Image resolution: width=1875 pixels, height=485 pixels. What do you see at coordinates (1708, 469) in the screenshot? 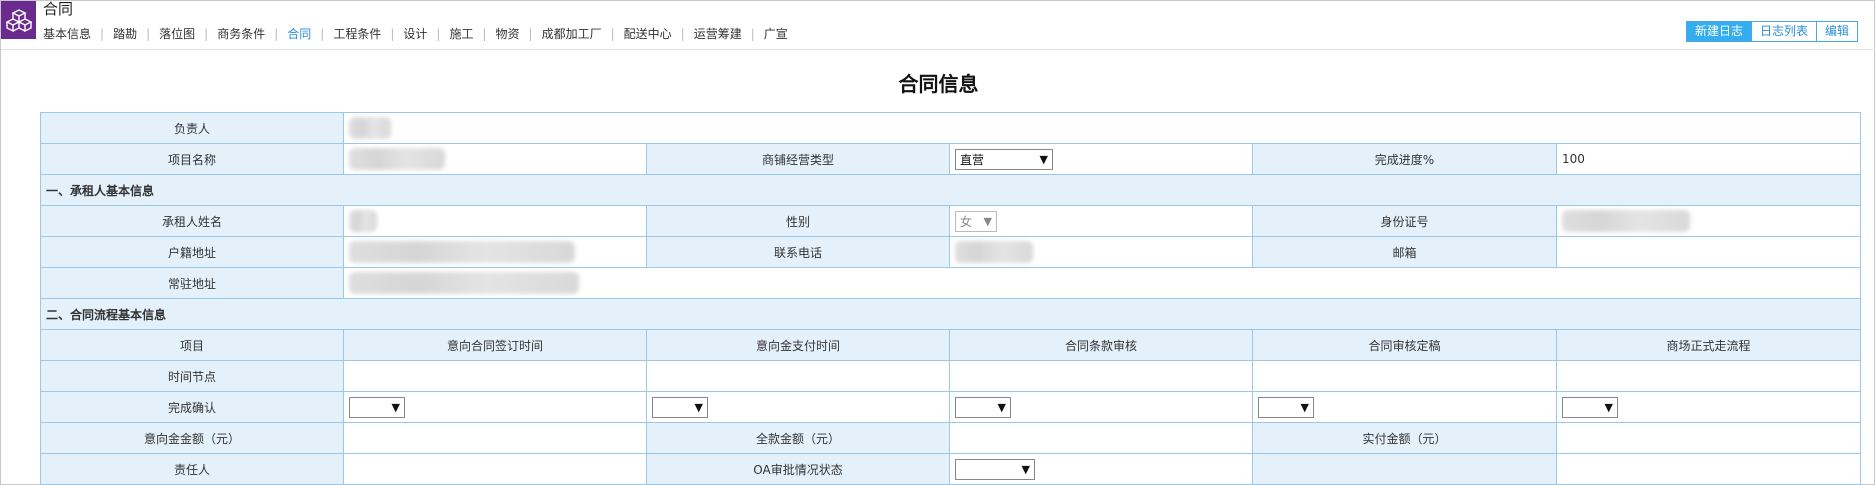
I see `empty-value` at bounding box center [1708, 469].